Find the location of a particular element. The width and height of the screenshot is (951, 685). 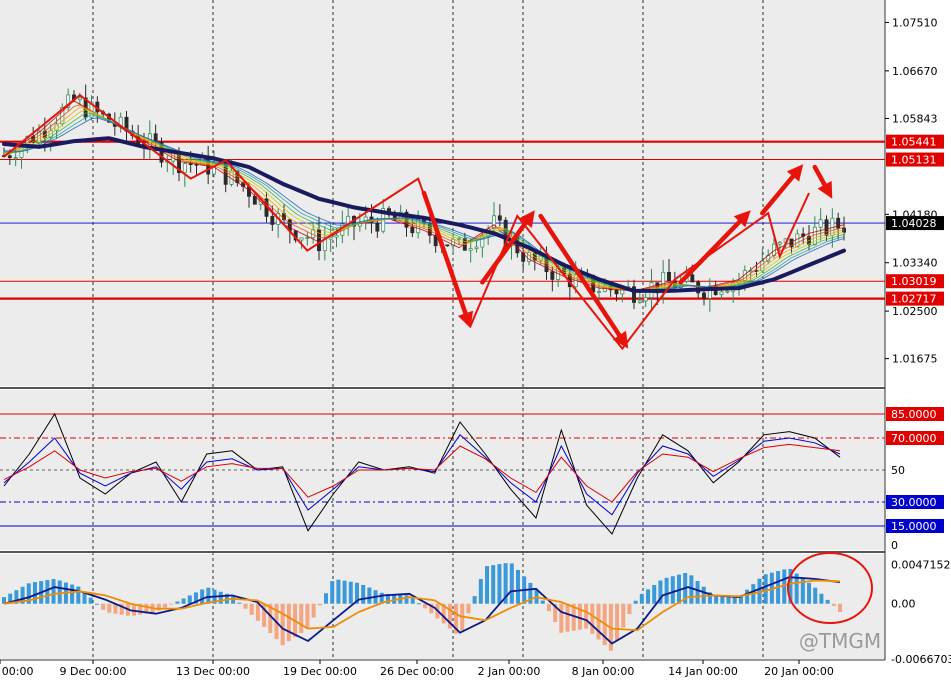

price-tick-label: 1.03340 is located at coordinates (915, 263).